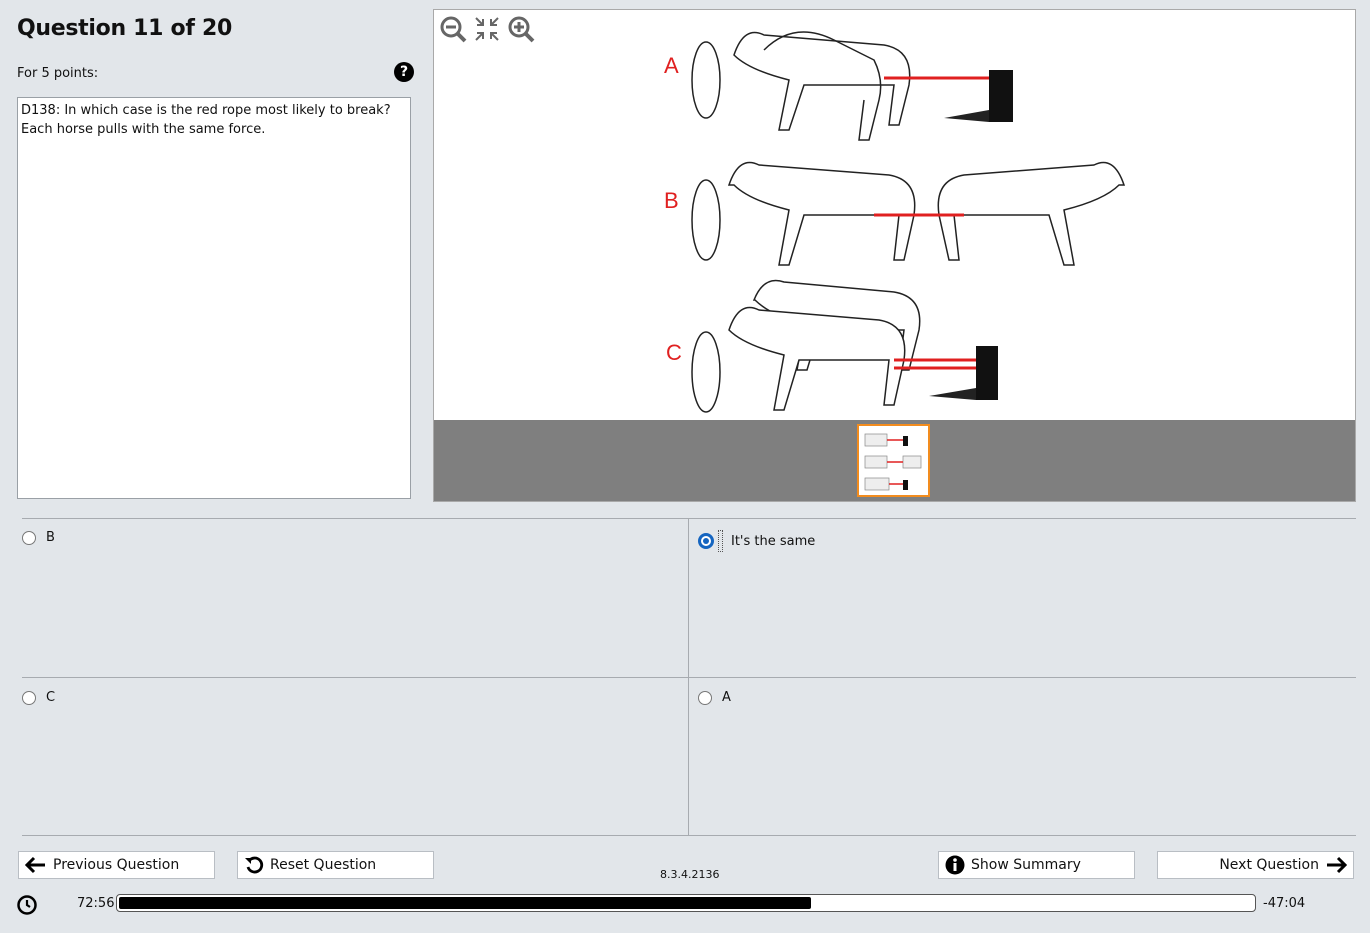  What do you see at coordinates (720, 541) in the screenshot?
I see `focus-indicator` at bounding box center [720, 541].